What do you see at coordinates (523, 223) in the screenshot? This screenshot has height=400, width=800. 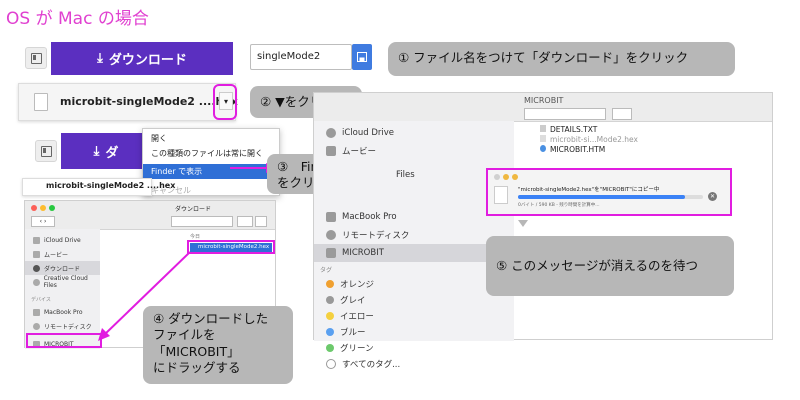 I see `callout-pointer` at bounding box center [523, 223].